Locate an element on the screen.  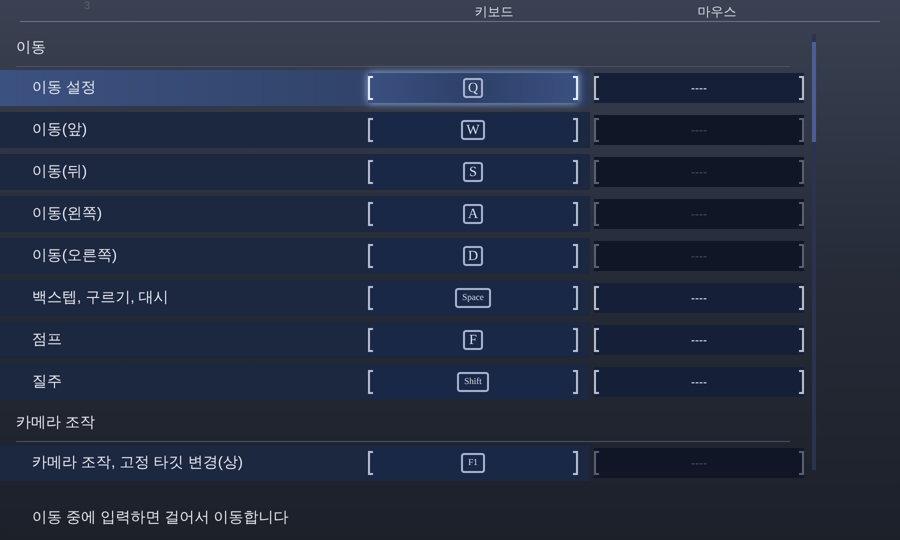
key-icon: Q is located at coordinates (473, 88).